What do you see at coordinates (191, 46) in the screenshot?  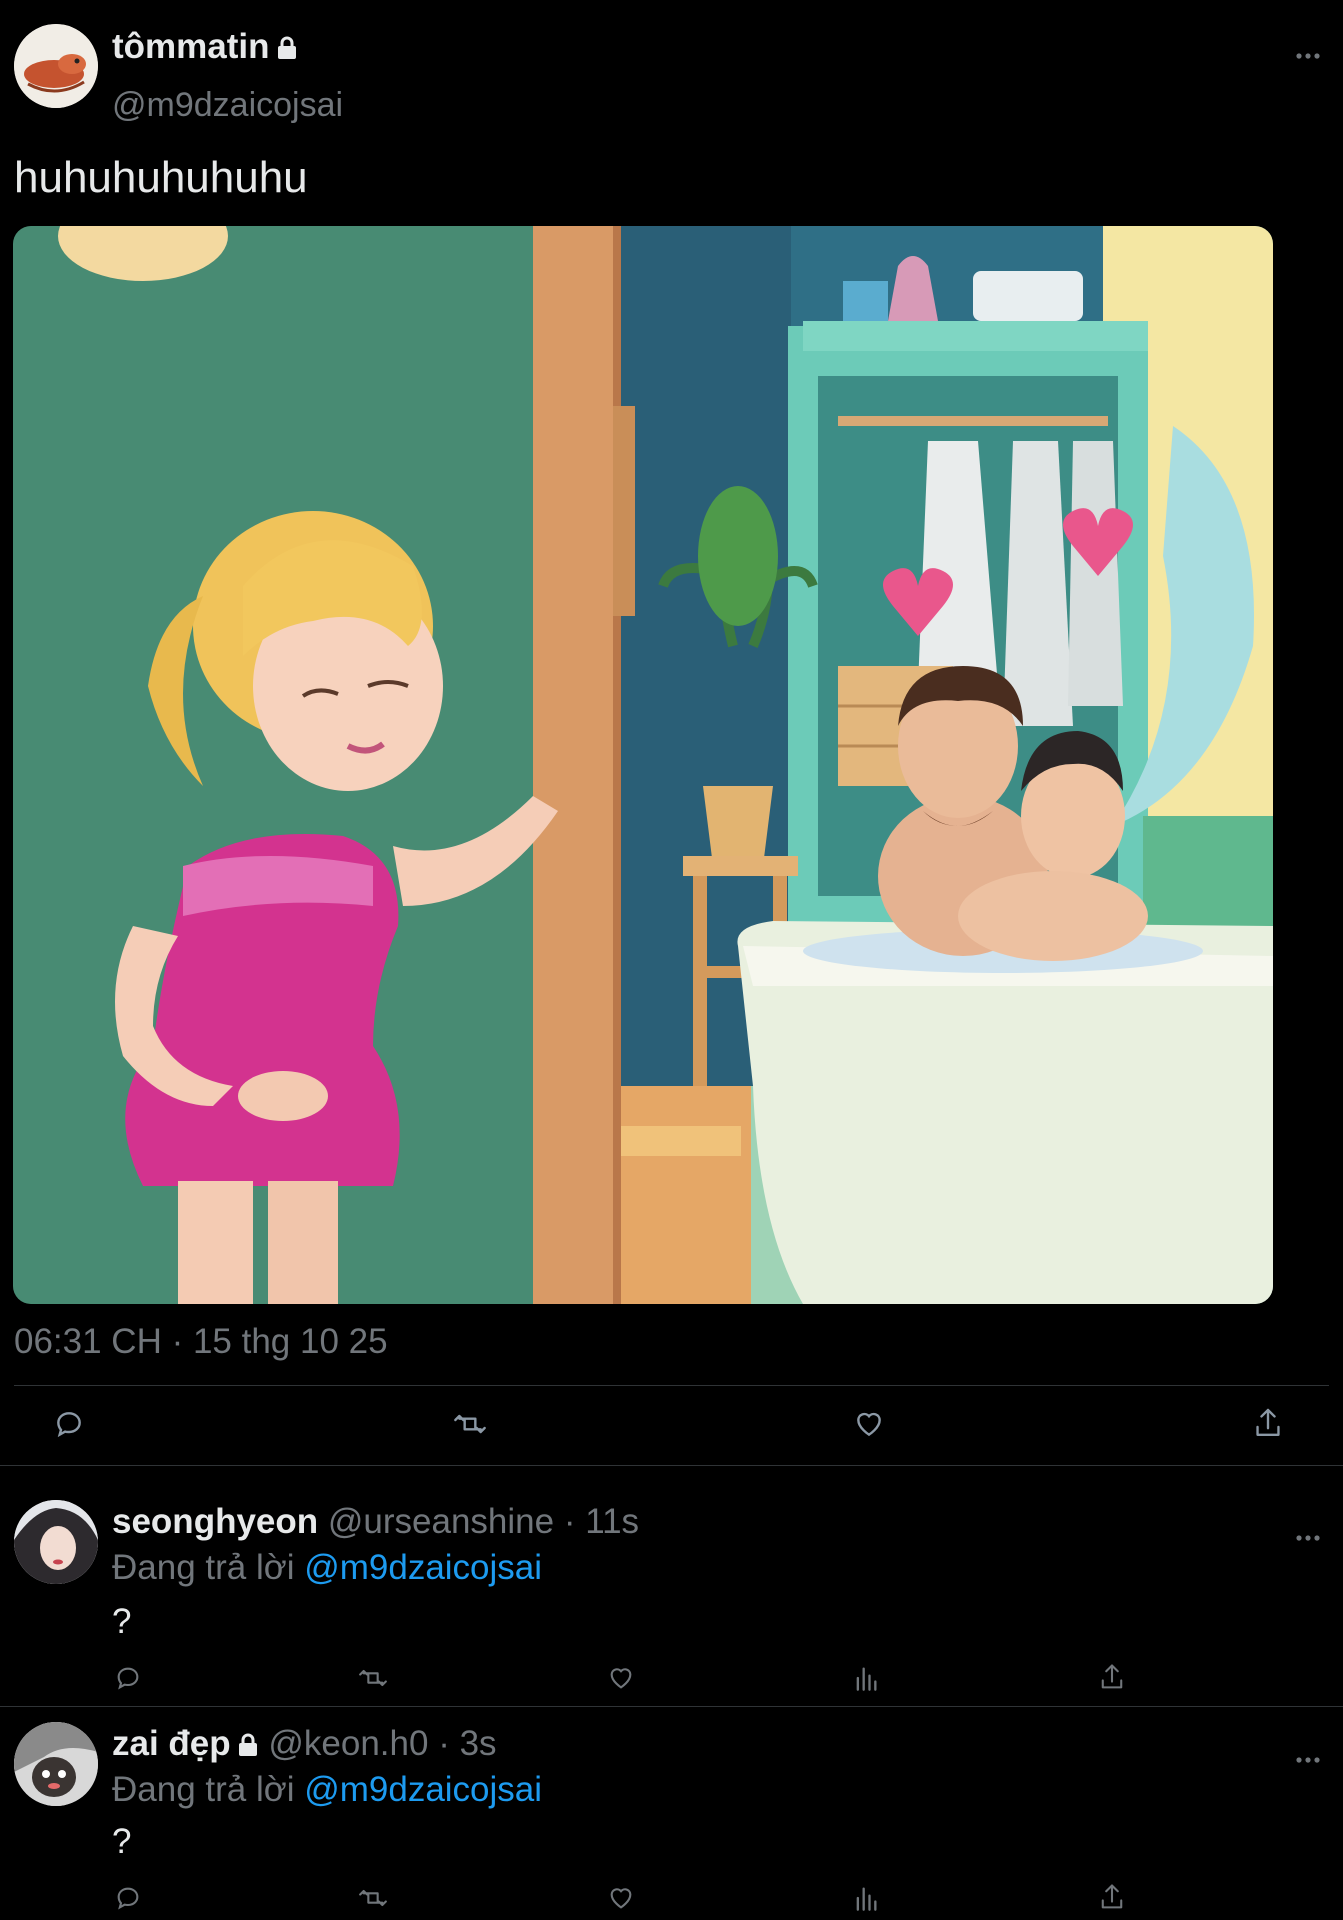 I see `author-name: tômmatin` at bounding box center [191, 46].